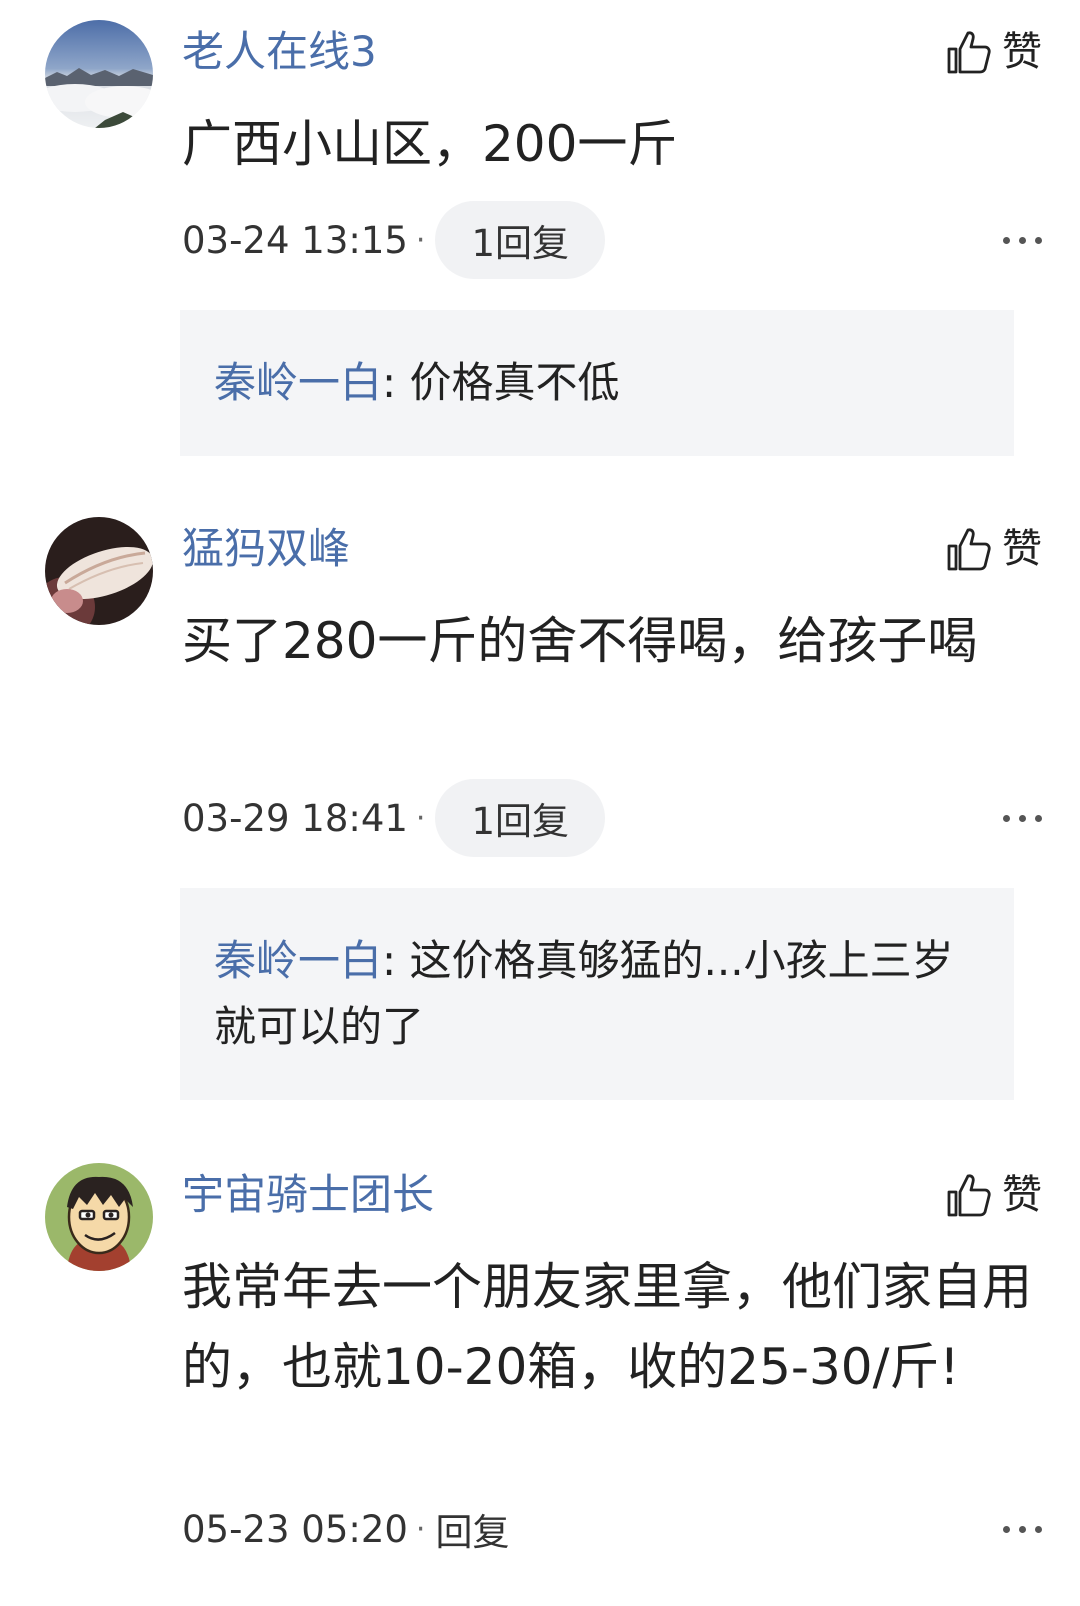  What do you see at coordinates (308, 1195) in the screenshot?
I see `username: 宇宙骑士团长` at bounding box center [308, 1195].